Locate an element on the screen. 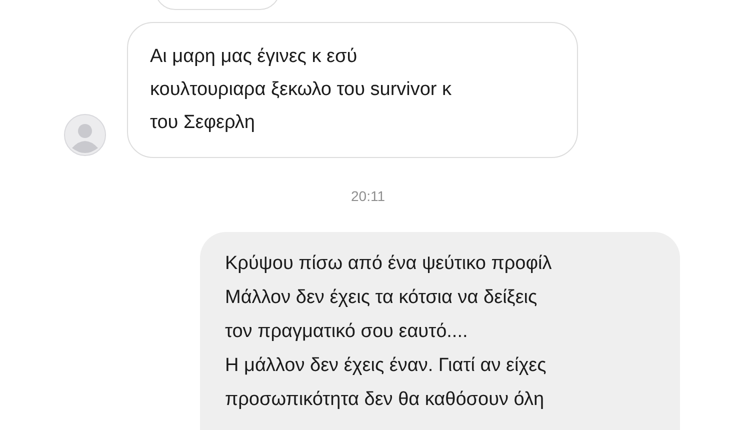 The image size is (750, 430). avatar-icon is located at coordinates (85, 135).